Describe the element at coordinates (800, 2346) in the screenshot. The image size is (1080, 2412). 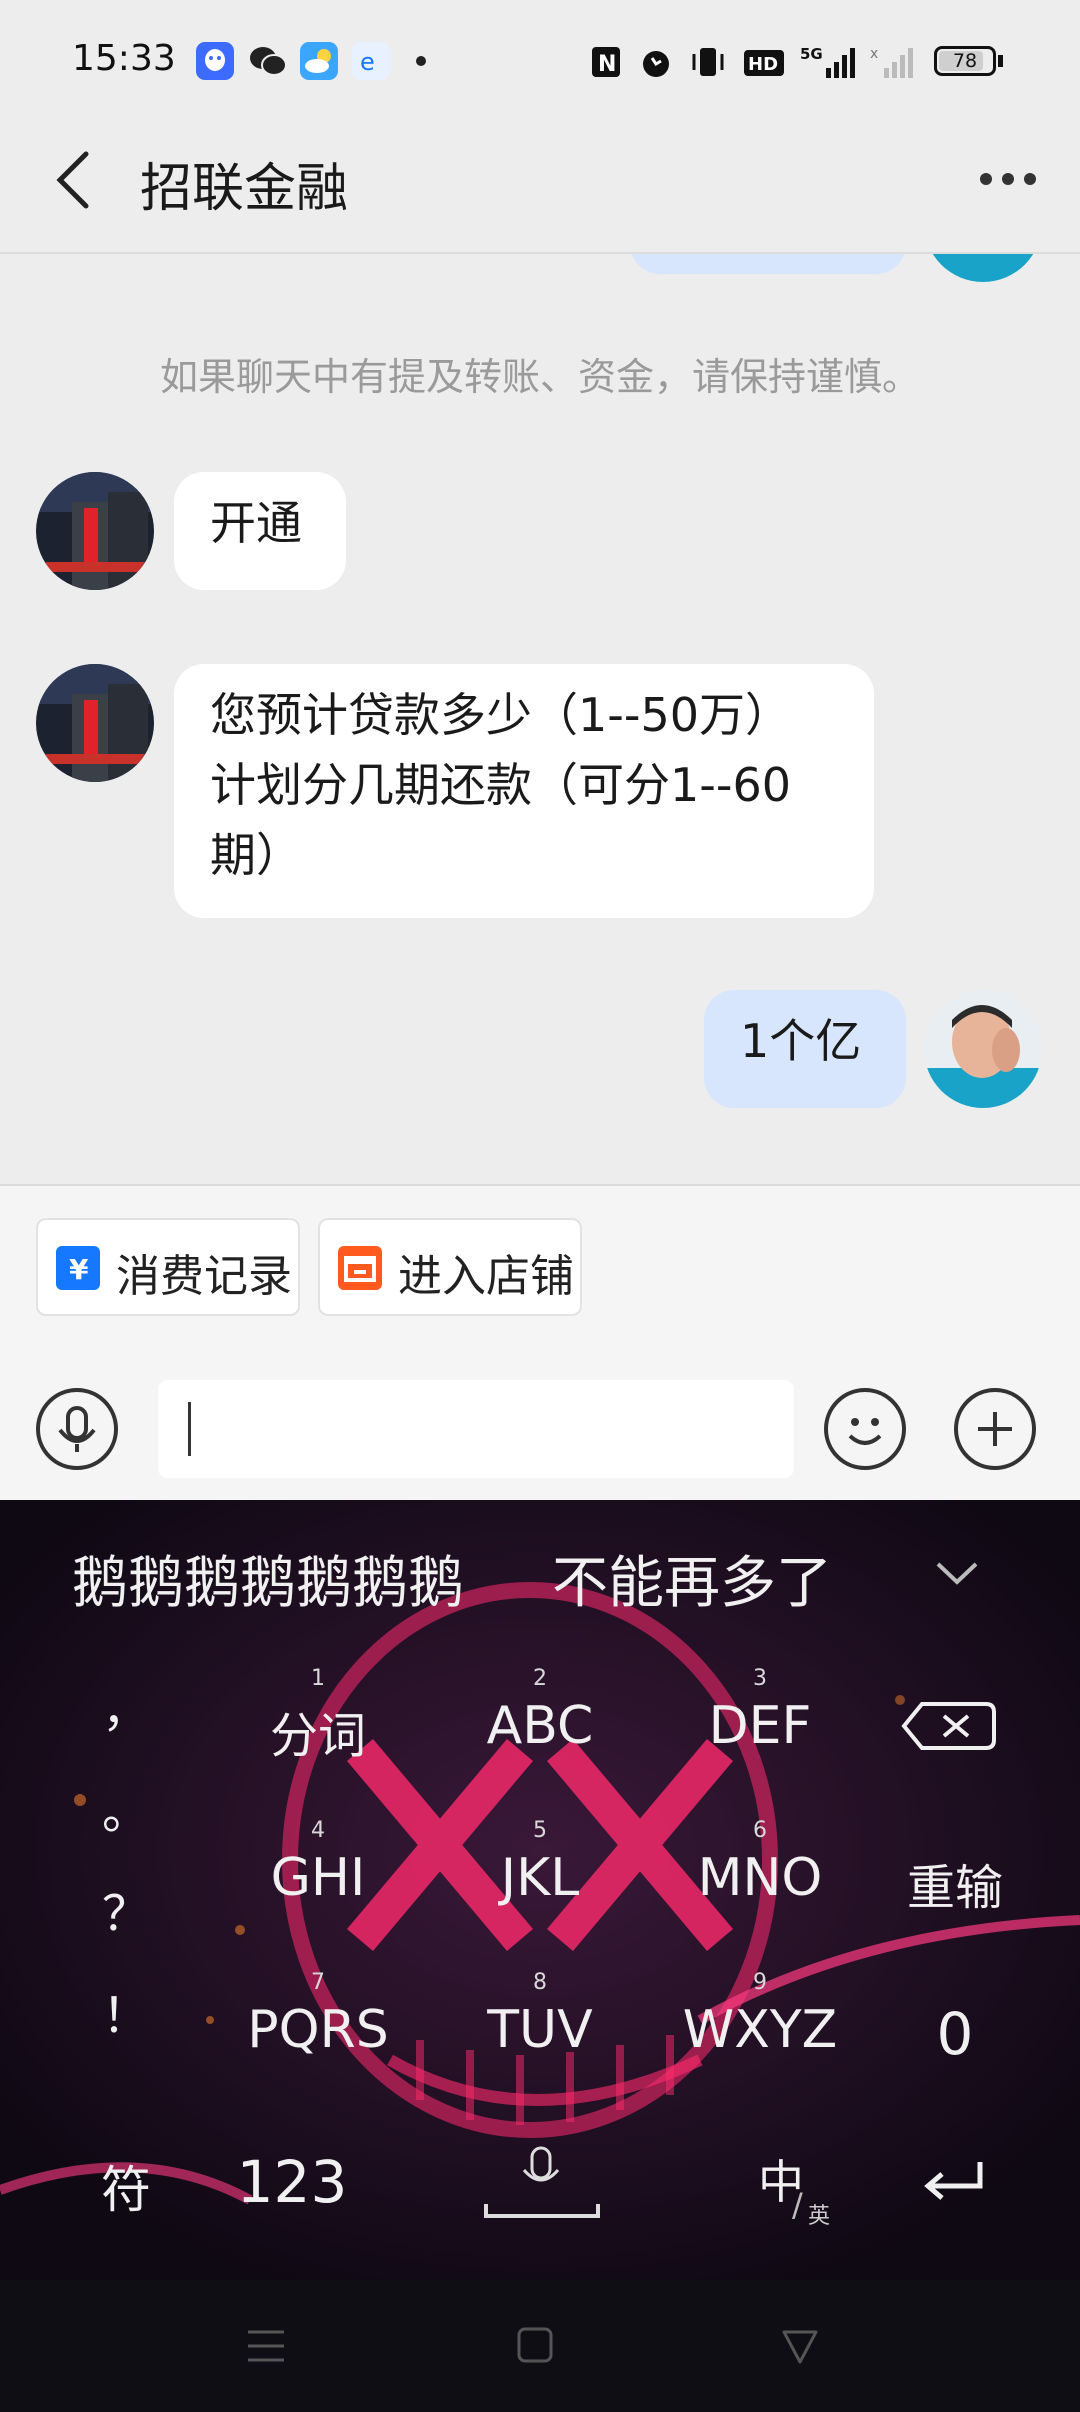
I see `back-nav-button` at that location.